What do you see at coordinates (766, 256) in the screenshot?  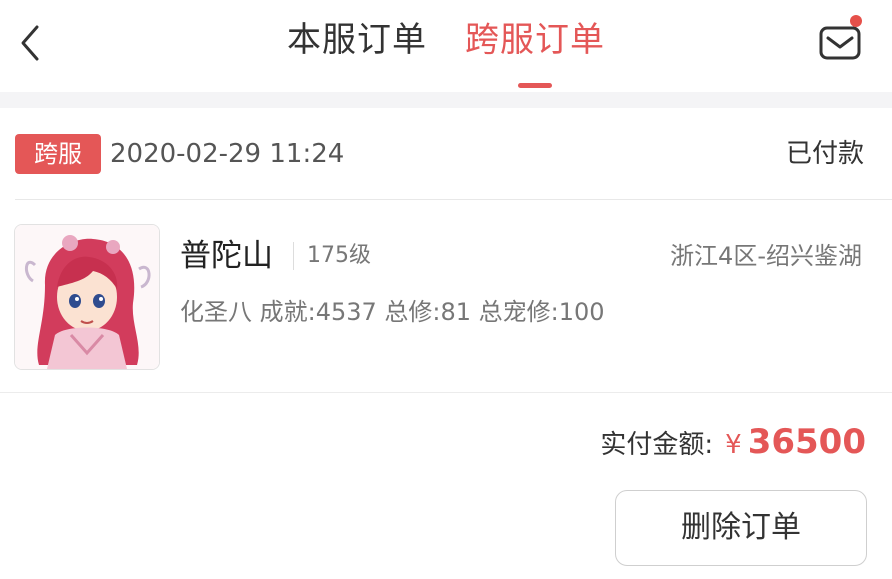 I see `server-name: 浙江4区-绍兴鉴湖` at bounding box center [766, 256].